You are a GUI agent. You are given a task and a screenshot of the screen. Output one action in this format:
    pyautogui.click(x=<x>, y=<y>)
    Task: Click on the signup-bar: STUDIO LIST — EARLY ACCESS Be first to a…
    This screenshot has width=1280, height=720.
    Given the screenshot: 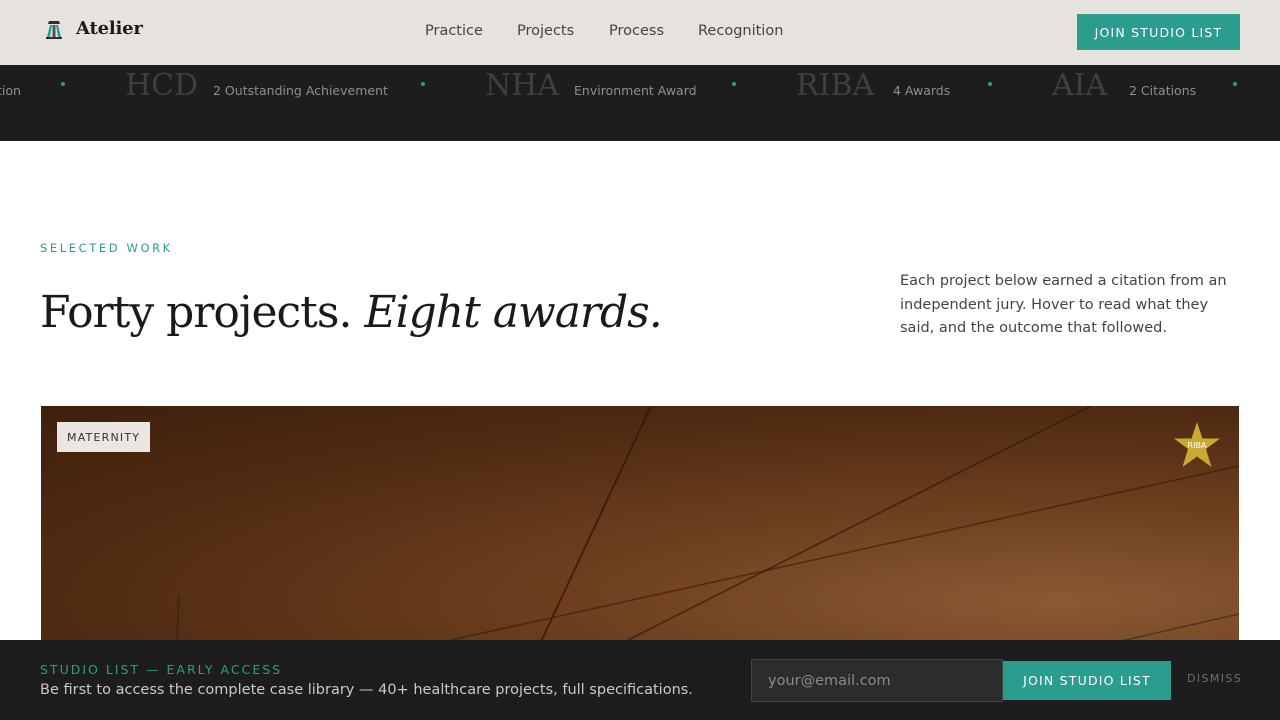 What is the action you would take?
    pyautogui.click(x=640, y=680)
    